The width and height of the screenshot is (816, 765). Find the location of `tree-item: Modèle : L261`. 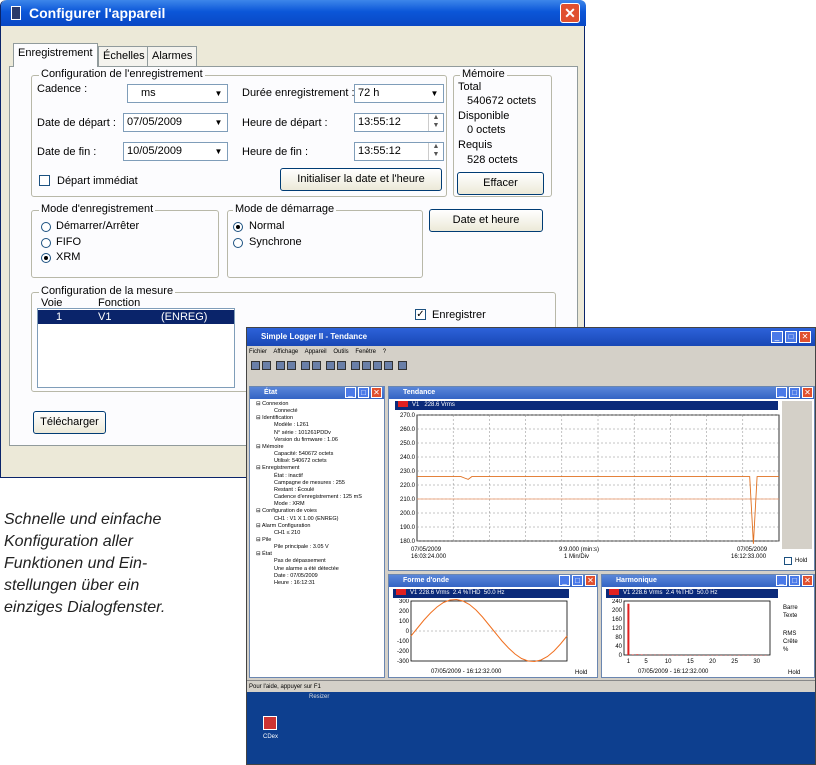

tree-item: Modèle : L261 is located at coordinates (291, 425).